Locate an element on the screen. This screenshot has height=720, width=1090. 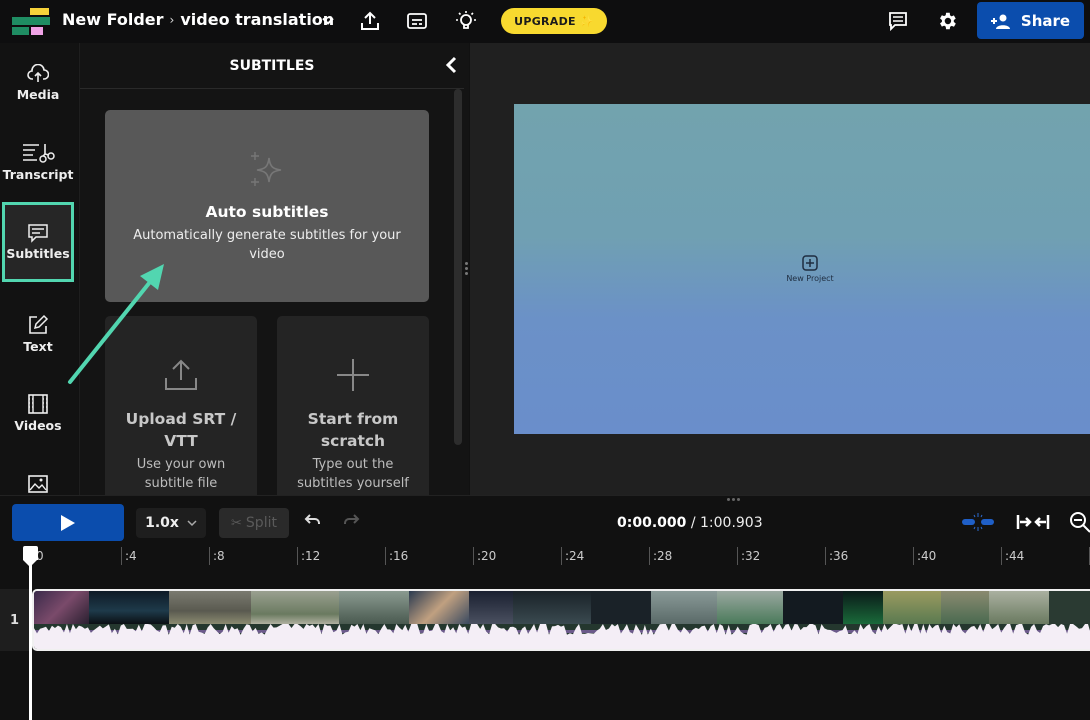
ruler-tick: :8 is located at coordinates (217, 556).